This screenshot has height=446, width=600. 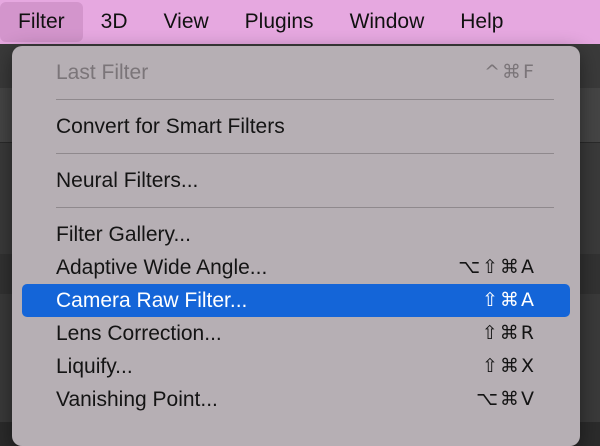 I want to click on menu-item-shortcut: ⇧⌘X, so click(x=509, y=366).